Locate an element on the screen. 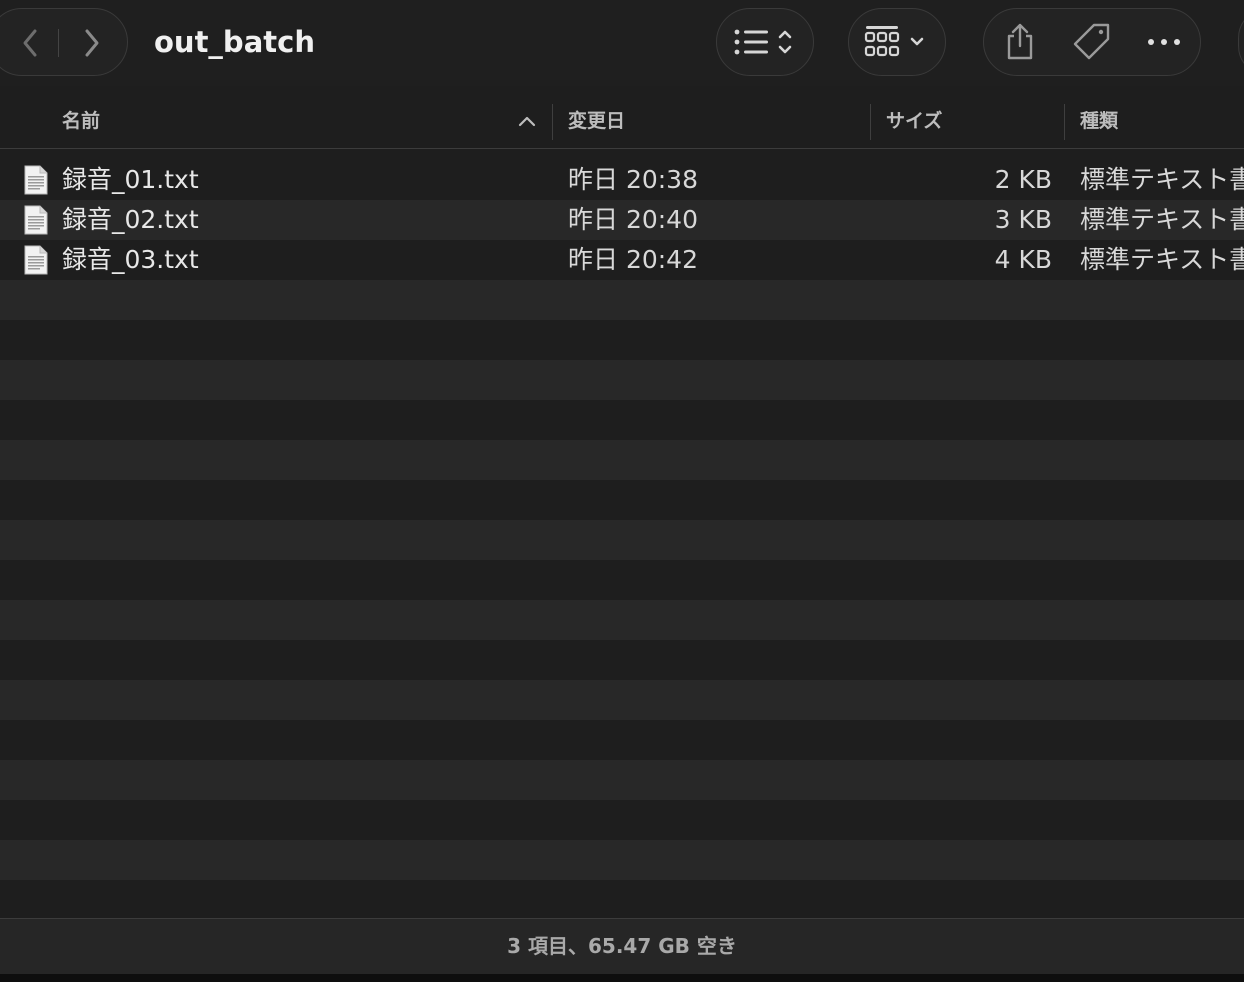 This screenshot has width=1244, height=982. file-modified: 昨日 20:38 is located at coordinates (633, 179).